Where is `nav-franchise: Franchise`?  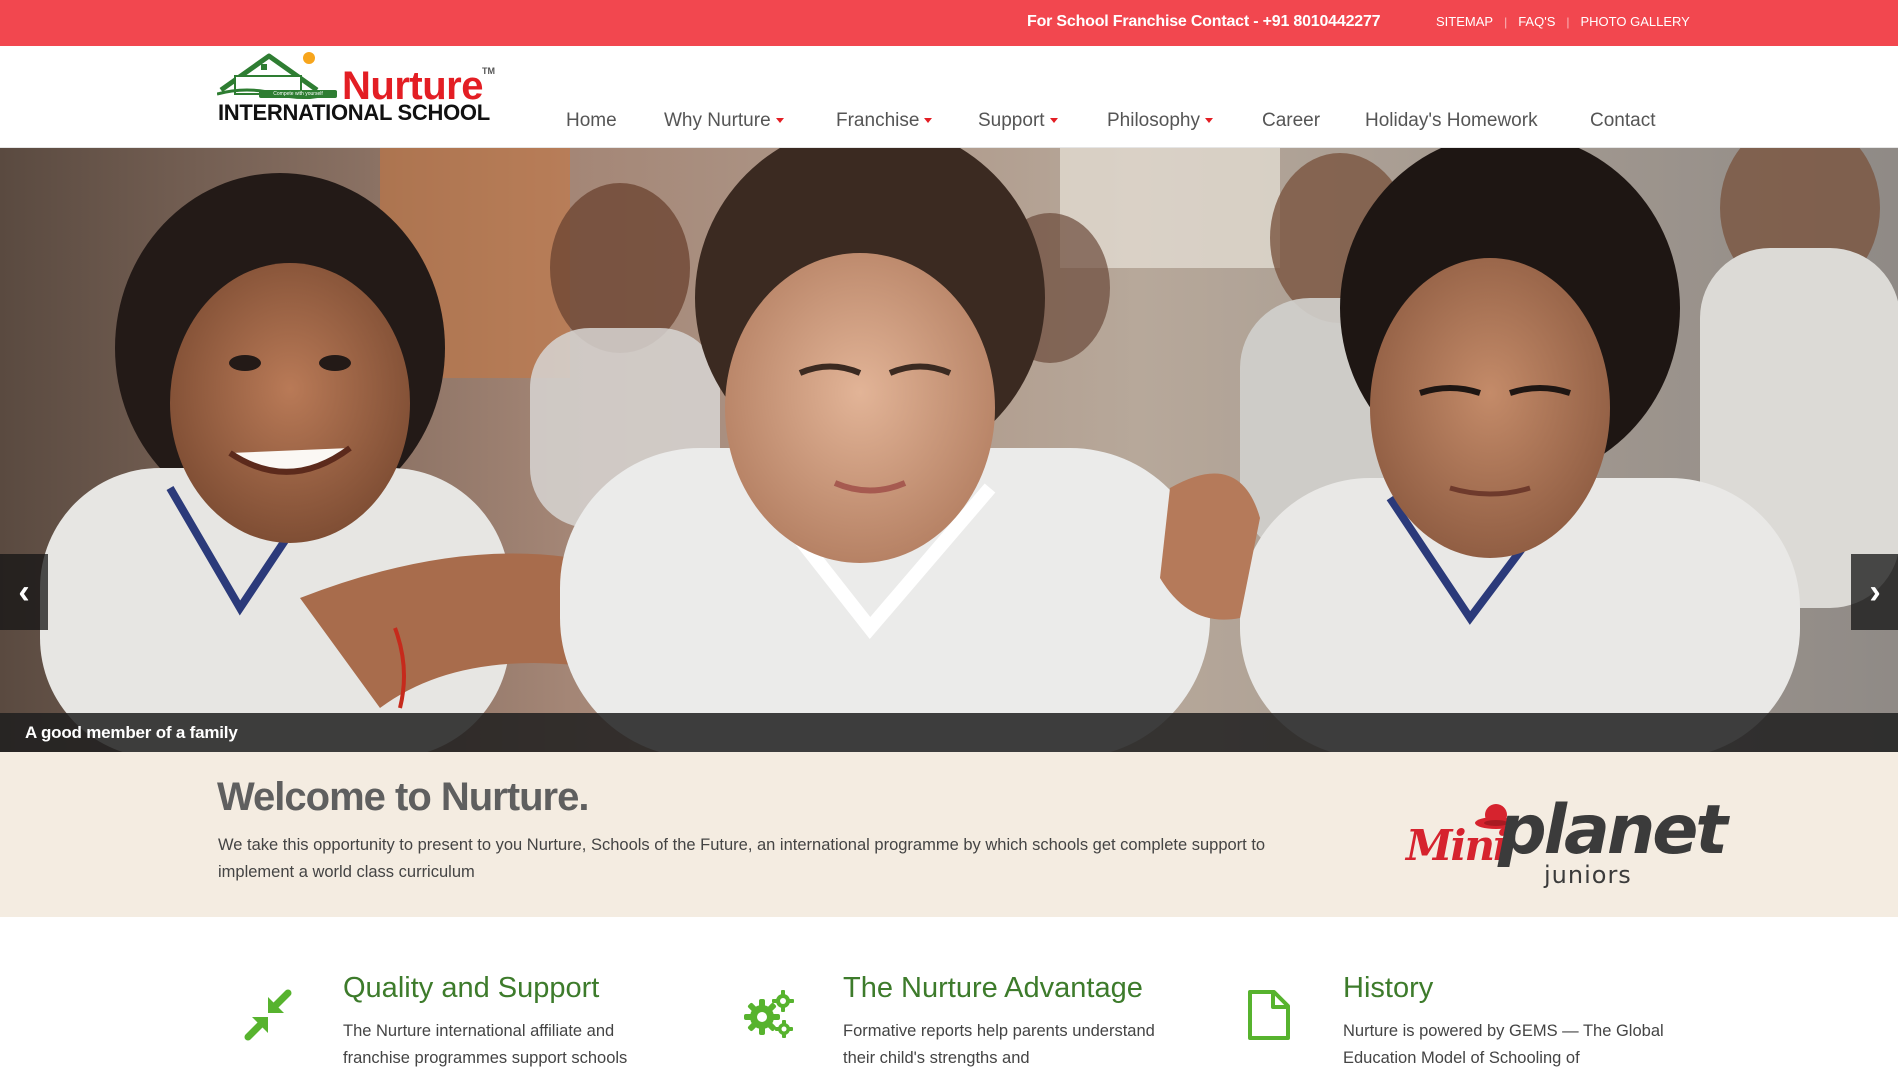
nav-franchise: Franchise is located at coordinates (884, 121).